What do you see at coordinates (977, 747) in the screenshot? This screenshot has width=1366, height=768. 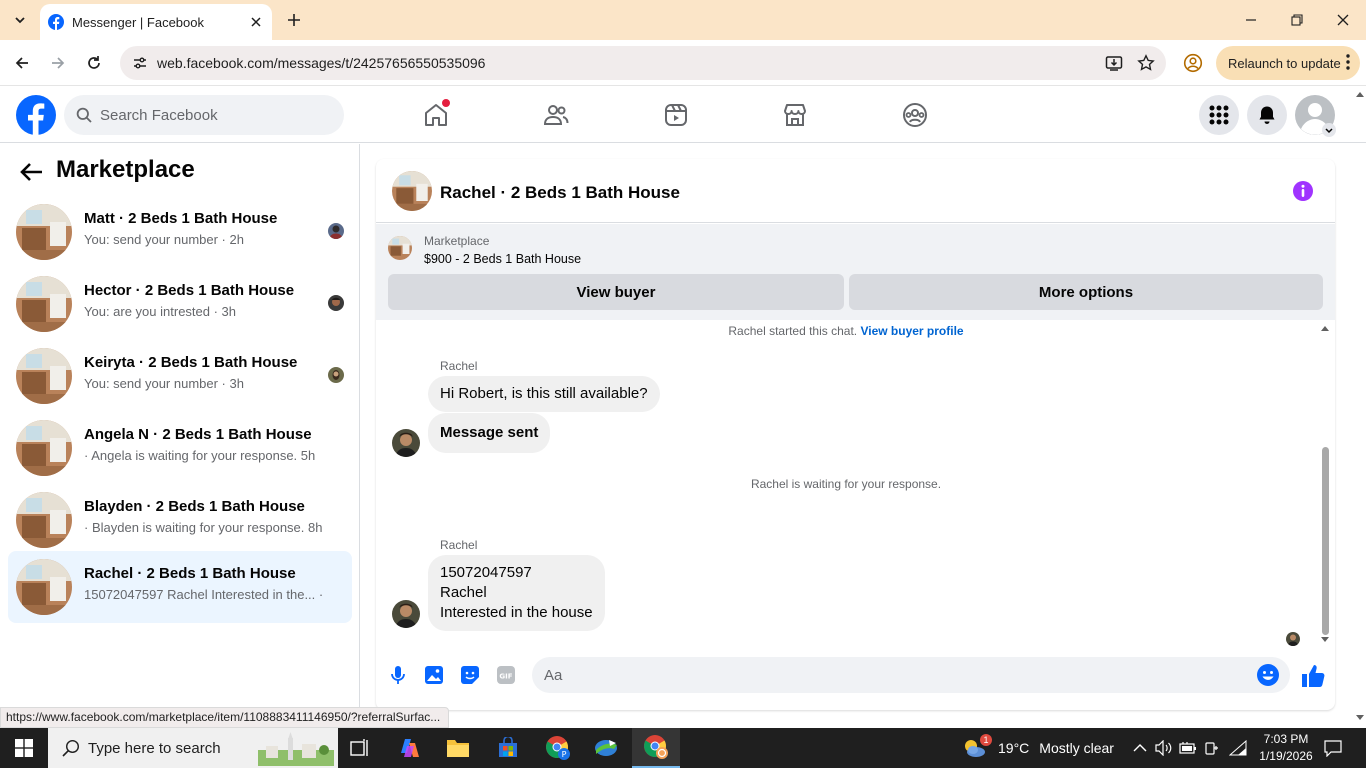 I see `weather-icon: 1` at bounding box center [977, 747].